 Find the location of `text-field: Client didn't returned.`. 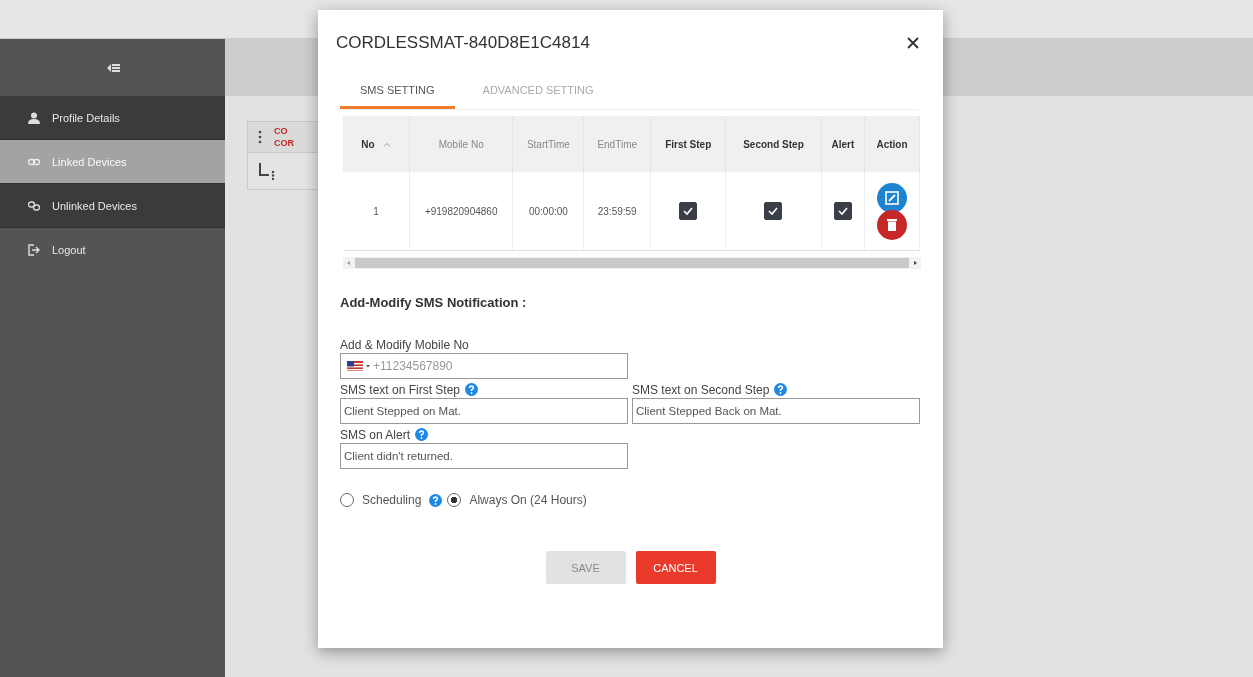

text-field: Client didn't returned. is located at coordinates (484, 456).